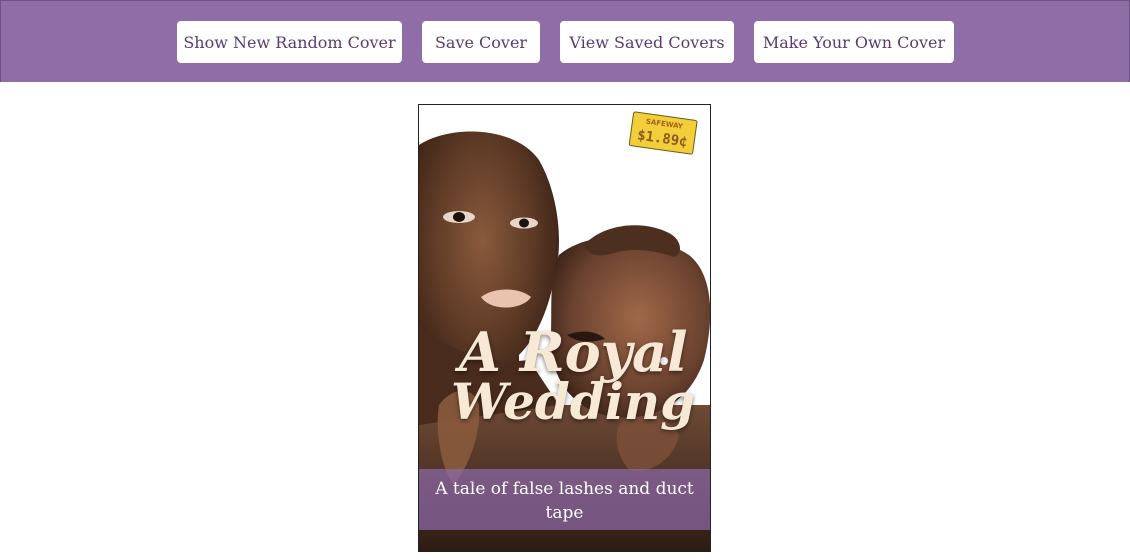 This screenshot has width=1130, height=560. I want to click on show-random-cover-button: Show New Random Cover, so click(289, 42).